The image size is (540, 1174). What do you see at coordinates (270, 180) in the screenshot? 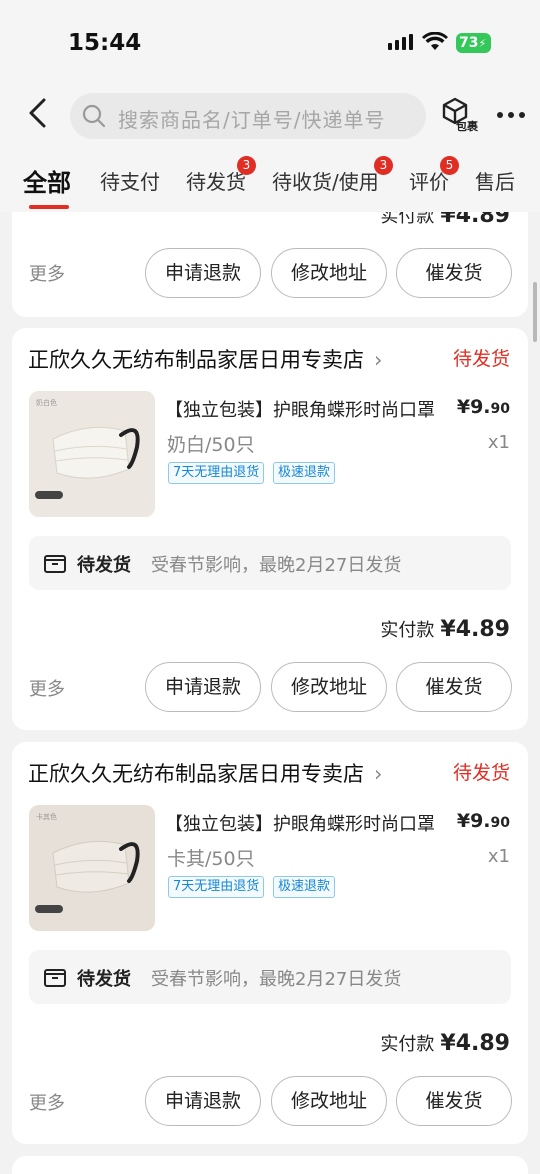
I see `order-tabs: 全部 待支付 待发货 3 待收货/使用 3 评价 5 售后` at bounding box center [270, 180].